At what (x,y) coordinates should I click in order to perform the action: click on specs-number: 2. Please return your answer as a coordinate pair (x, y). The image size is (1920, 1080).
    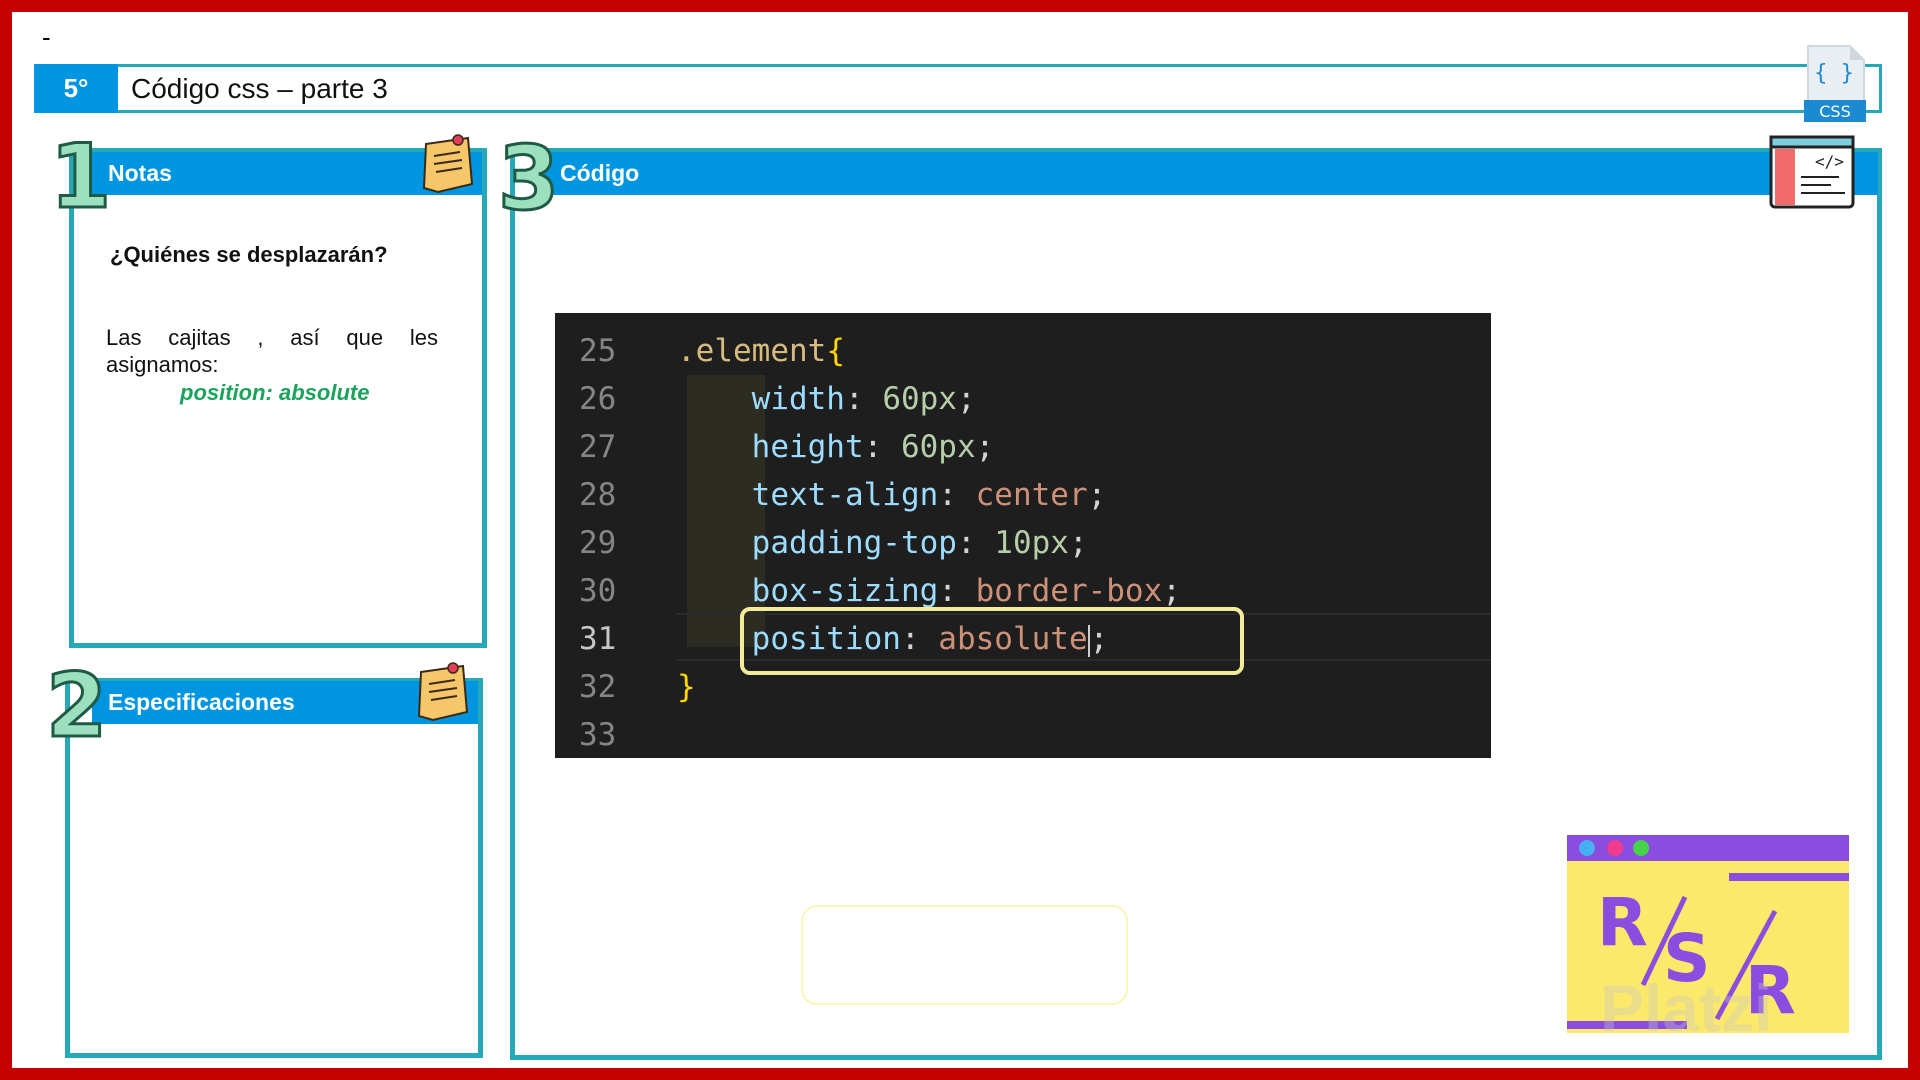
    Looking at the image, I should click on (76, 705).